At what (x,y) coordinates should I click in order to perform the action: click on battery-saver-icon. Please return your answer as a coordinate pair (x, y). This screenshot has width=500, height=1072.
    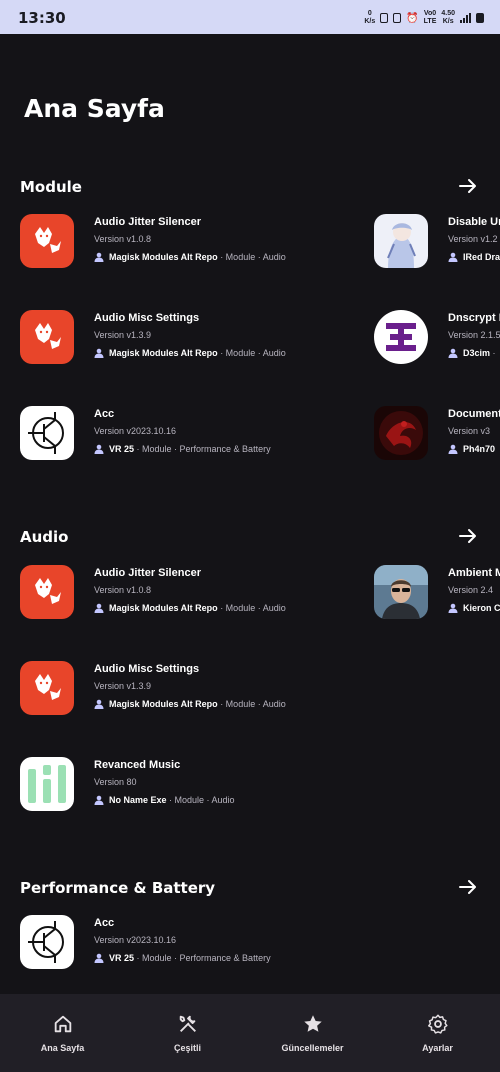
    Looking at the image, I should click on (384, 18).